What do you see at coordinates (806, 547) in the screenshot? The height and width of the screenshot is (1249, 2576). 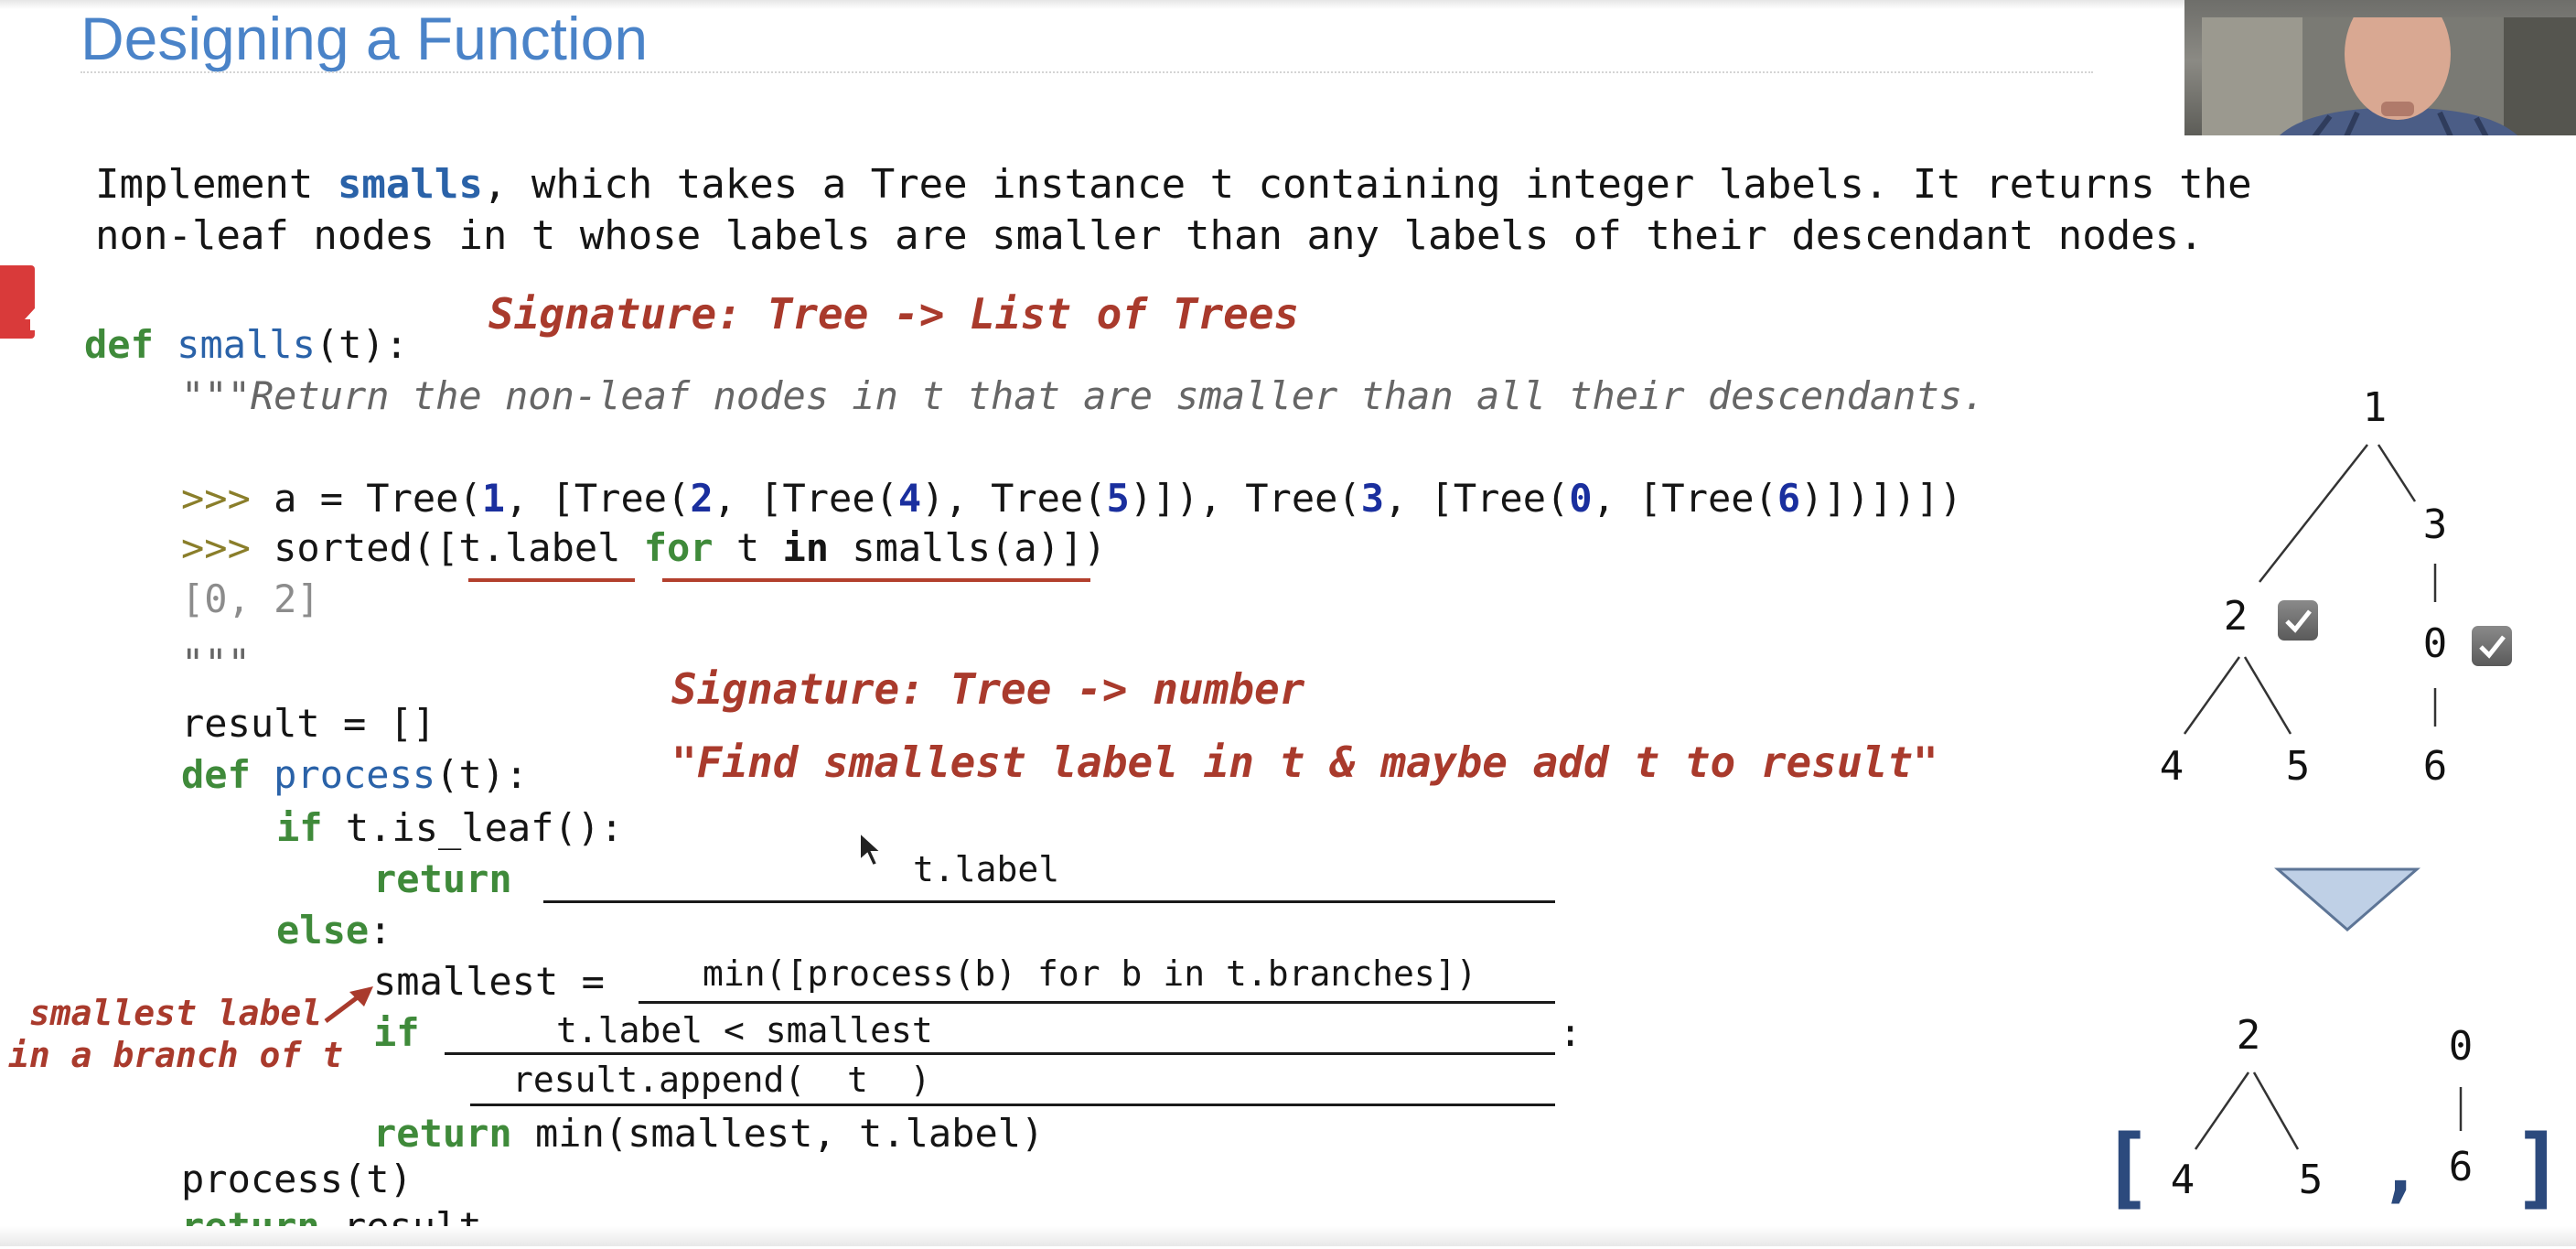 I see `in-keyword: in` at bounding box center [806, 547].